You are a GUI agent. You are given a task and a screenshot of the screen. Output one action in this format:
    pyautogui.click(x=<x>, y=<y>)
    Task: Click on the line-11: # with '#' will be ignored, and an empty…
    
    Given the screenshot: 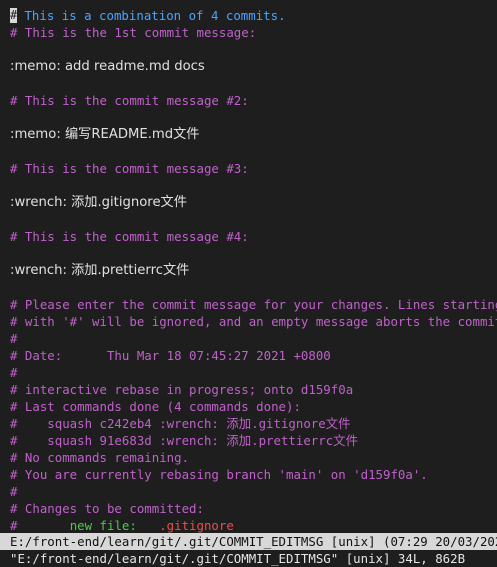 What is the action you would take?
    pyautogui.click(x=253, y=321)
    